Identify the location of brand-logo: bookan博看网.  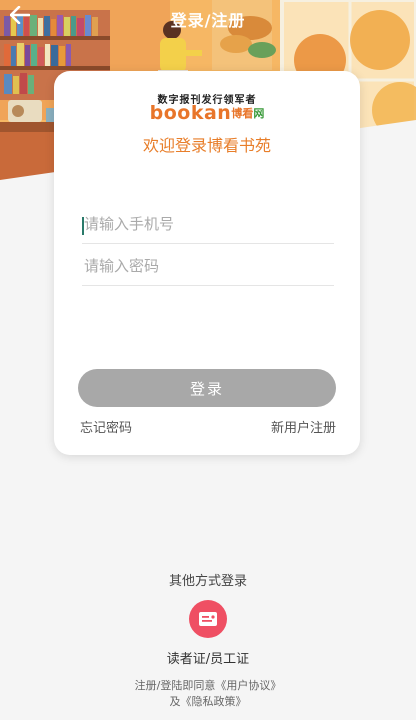
(207, 113).